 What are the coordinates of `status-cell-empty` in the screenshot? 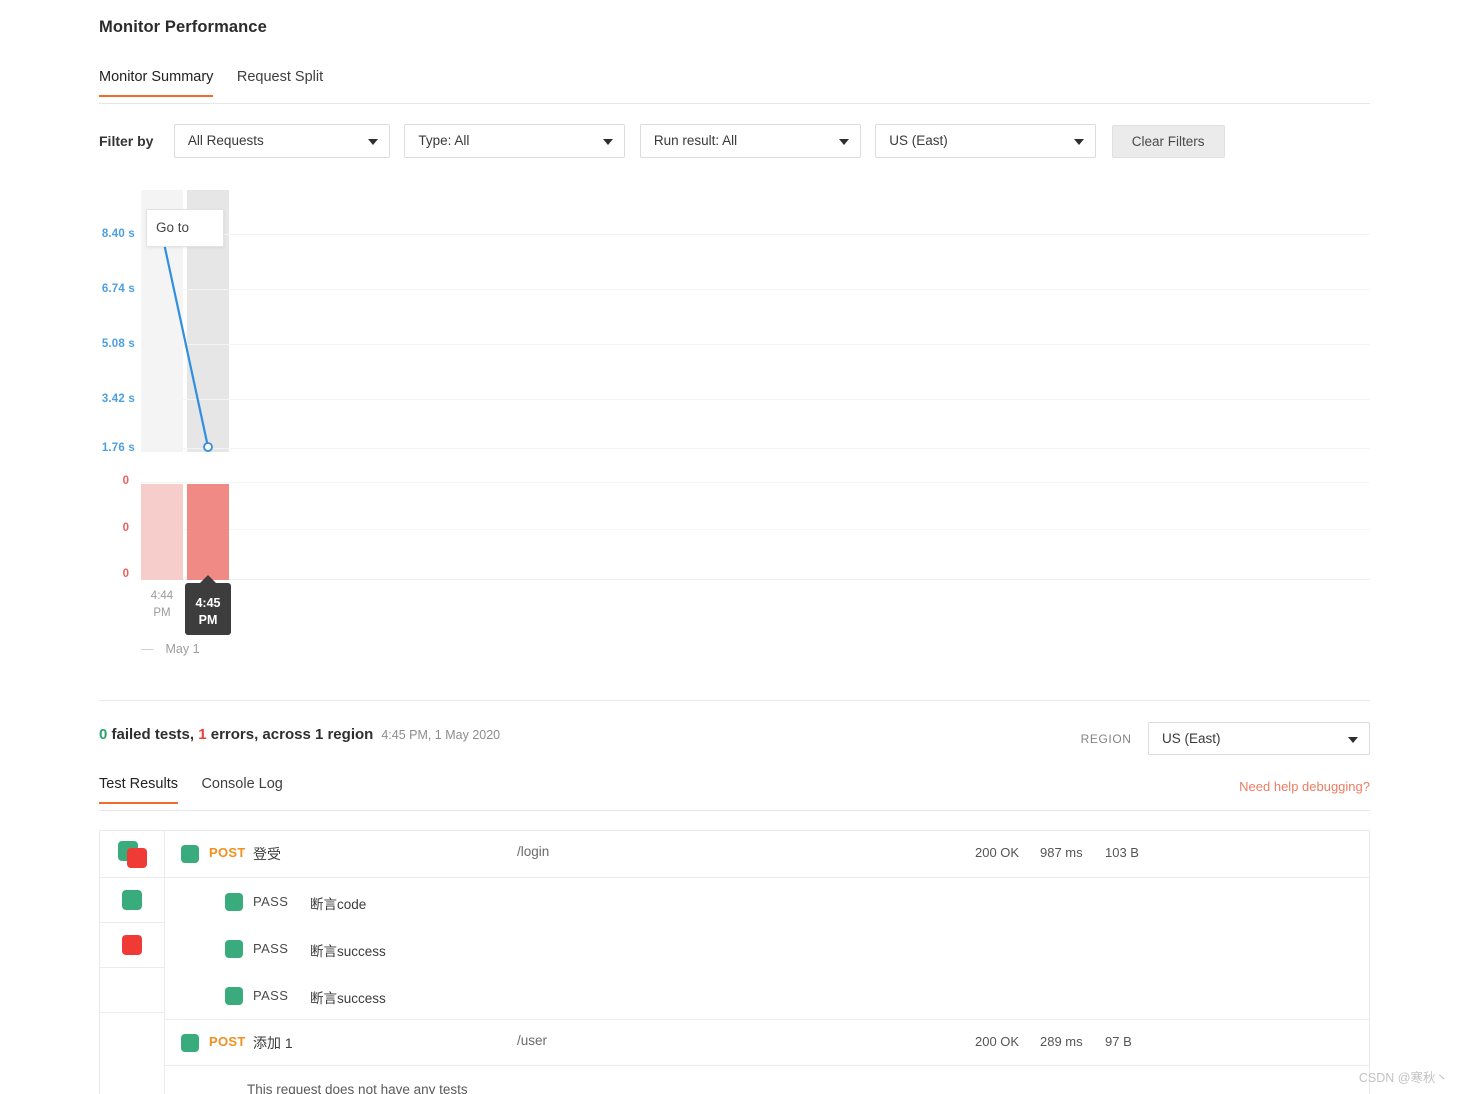 It's located at (132, 990).